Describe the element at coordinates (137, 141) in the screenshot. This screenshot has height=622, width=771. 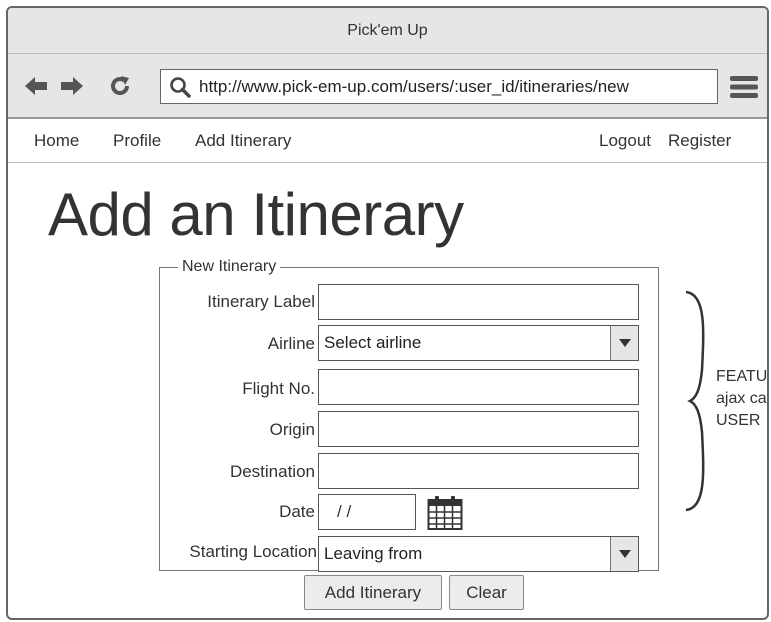
I see `nav-profile-link: Profile` at that location.